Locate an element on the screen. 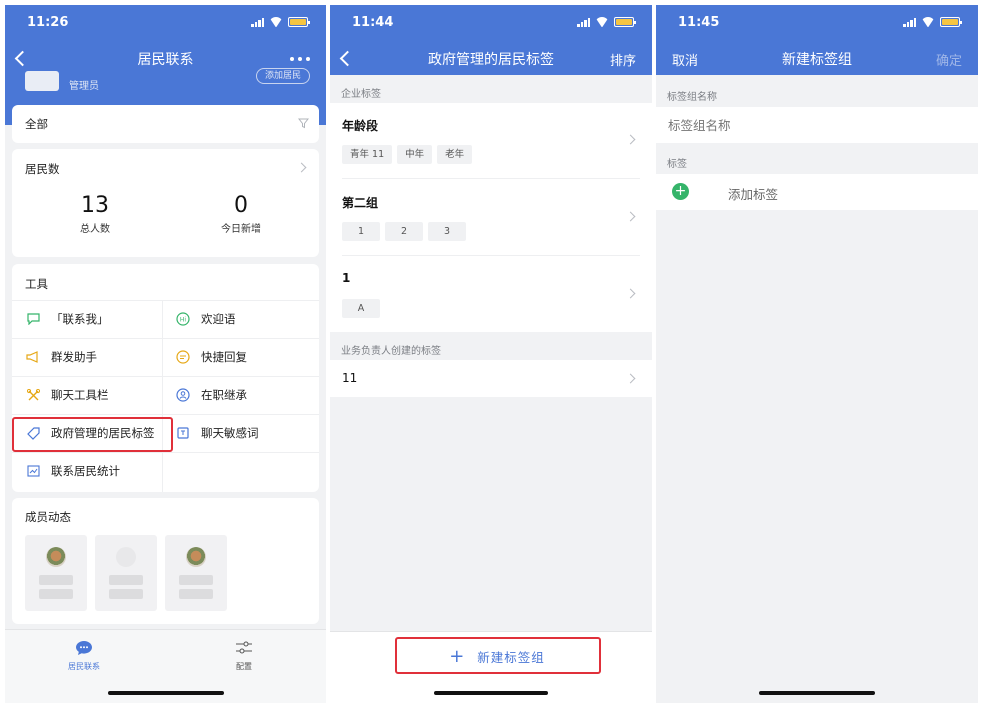  transfer-icon is located at coordinates (183, 395).